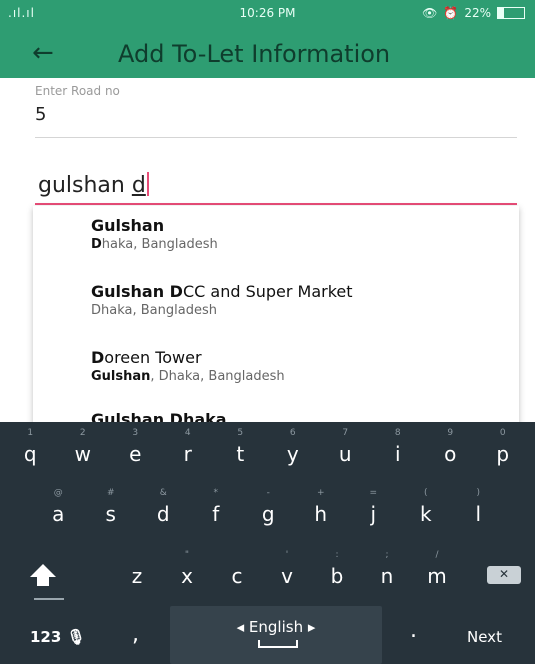 This screenshot has height=664, width=535. I want to click on key-o: 9o, so click(450, 456).